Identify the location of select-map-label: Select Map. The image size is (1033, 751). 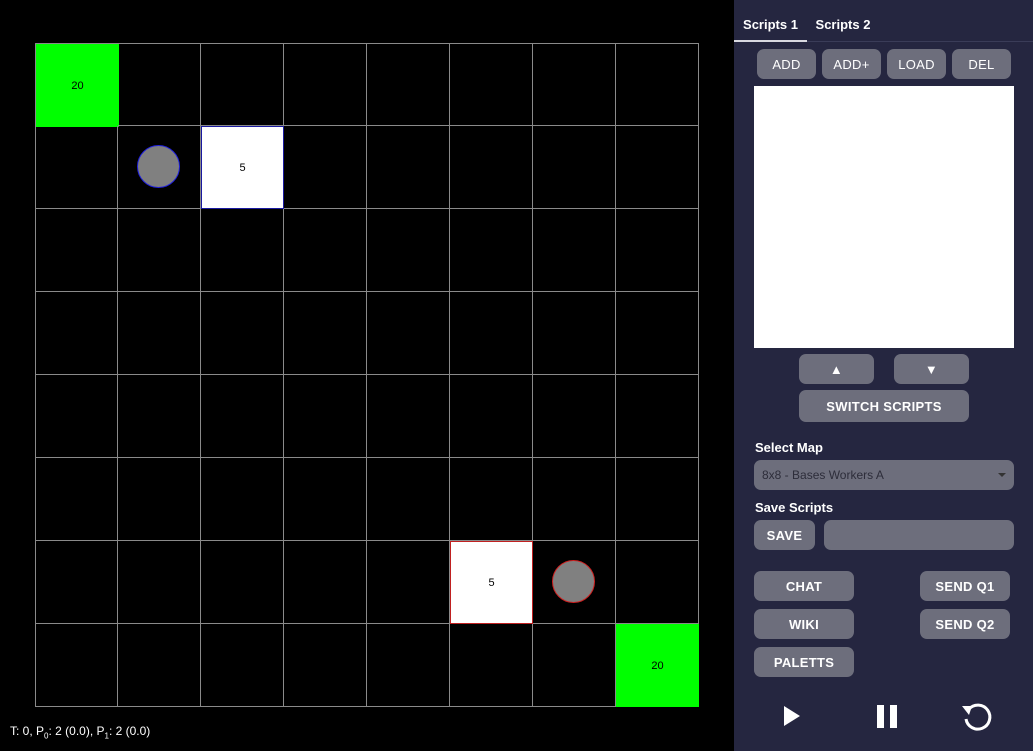
(789, 447).